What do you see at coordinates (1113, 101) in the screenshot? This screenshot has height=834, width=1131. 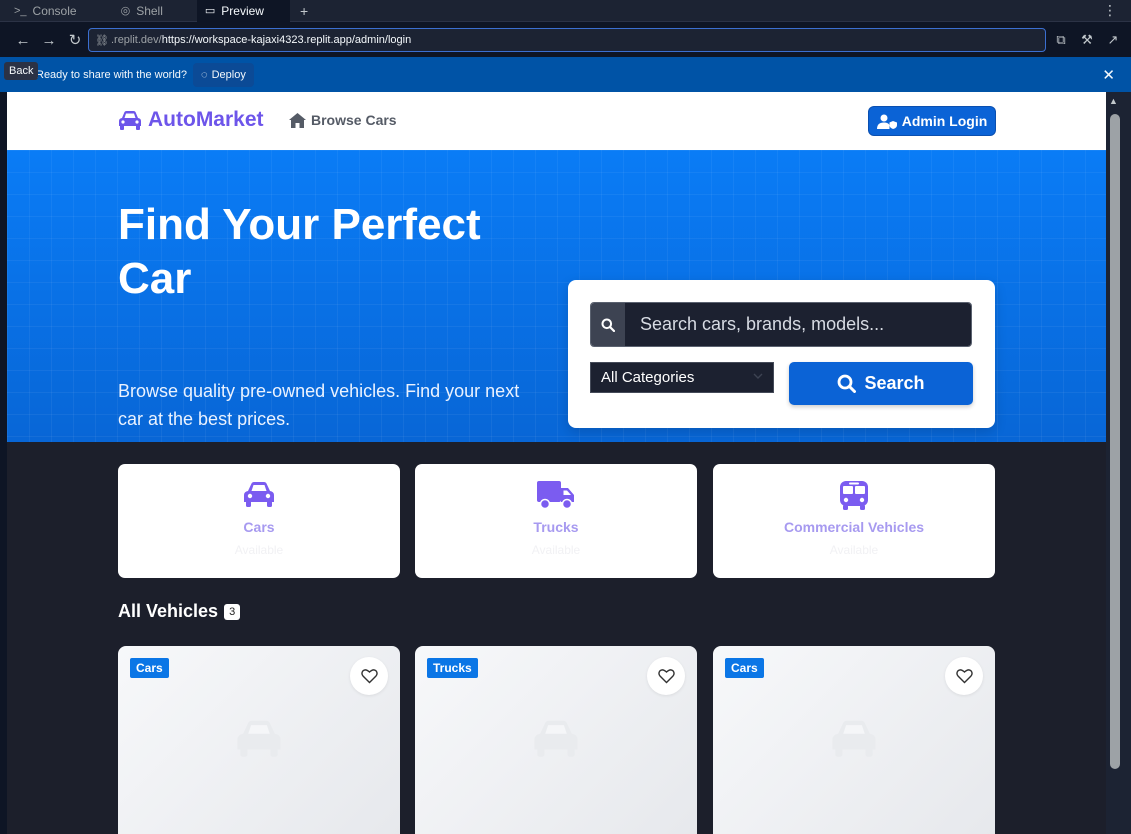 I see `scroll-up-icon: ▲` at bounding box center [1113, 101].